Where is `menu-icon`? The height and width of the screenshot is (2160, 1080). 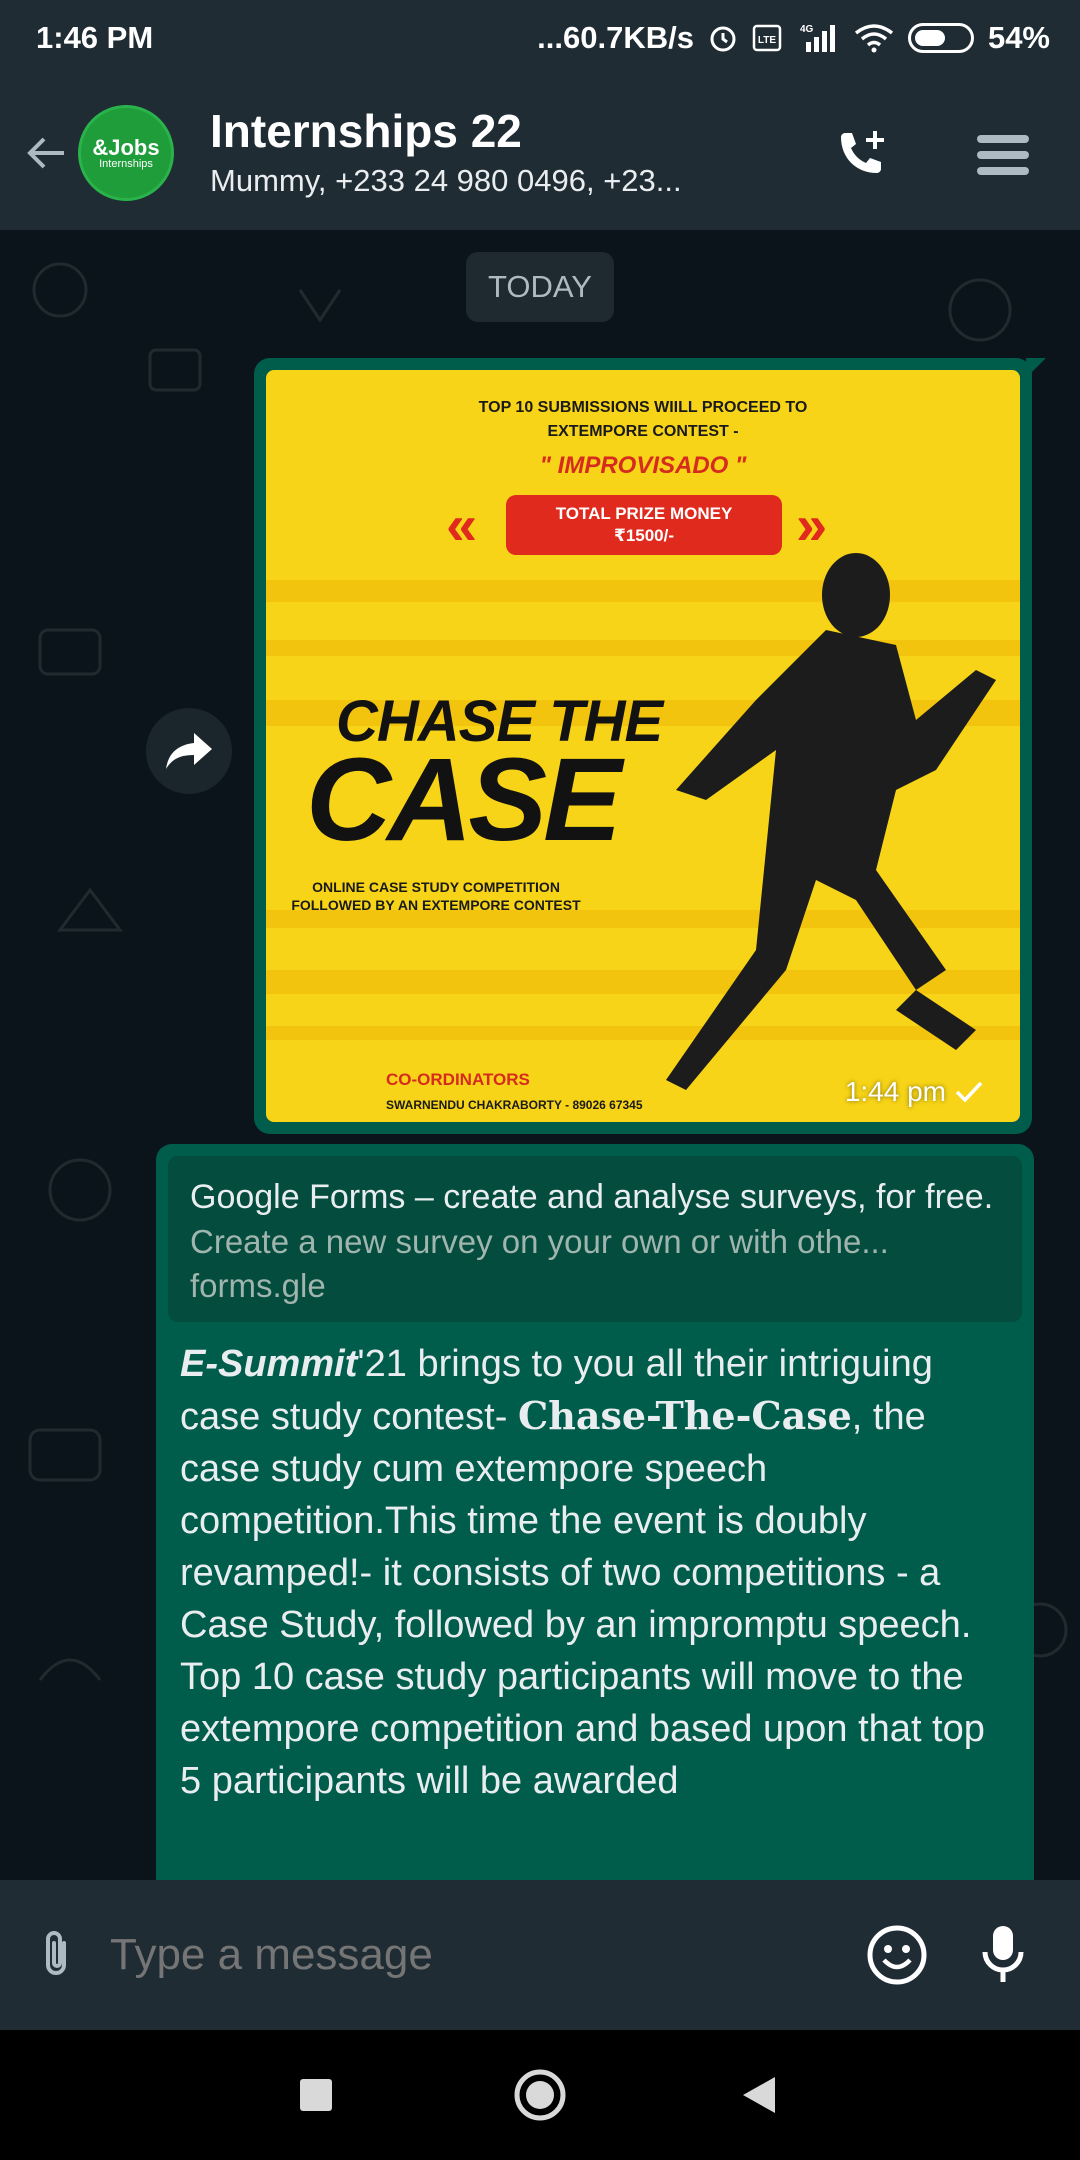 menu-icon is located at coordinates (1003, 155).